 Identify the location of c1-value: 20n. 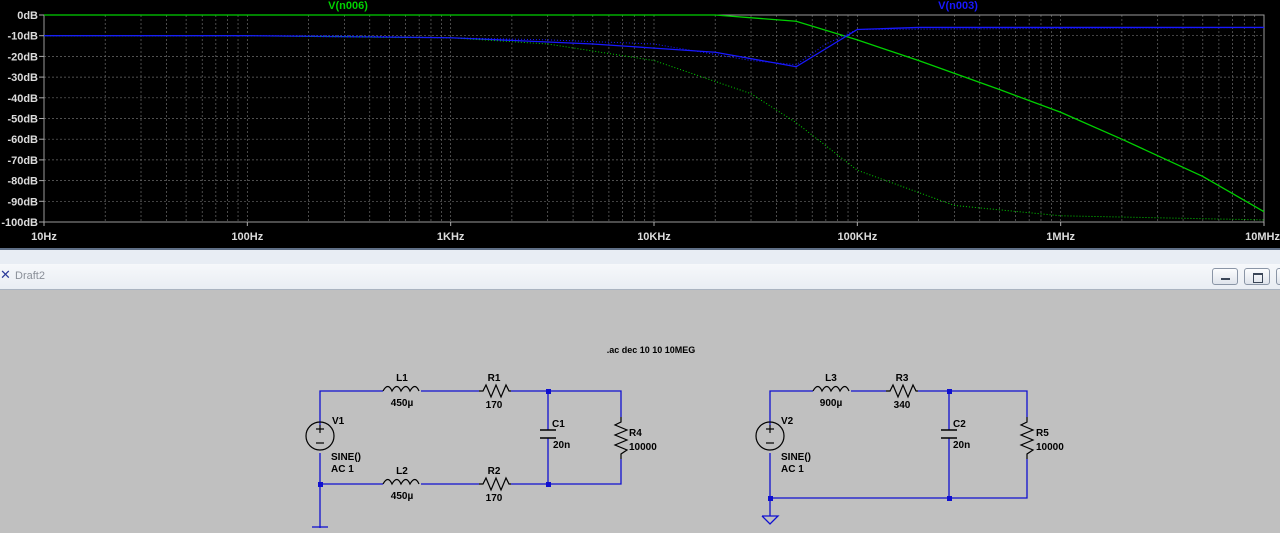
(561, 445).